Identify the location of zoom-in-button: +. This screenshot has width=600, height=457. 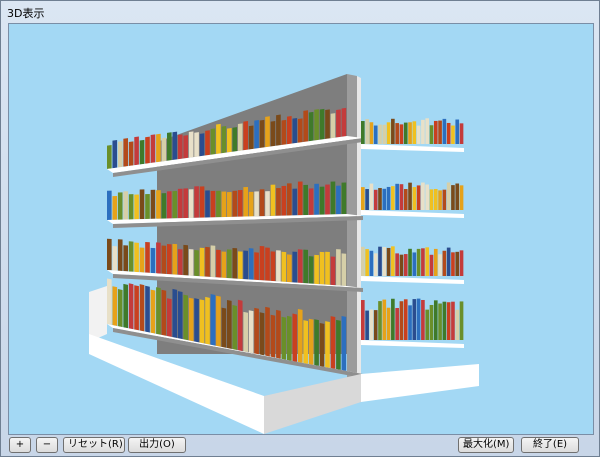
(20, 445).